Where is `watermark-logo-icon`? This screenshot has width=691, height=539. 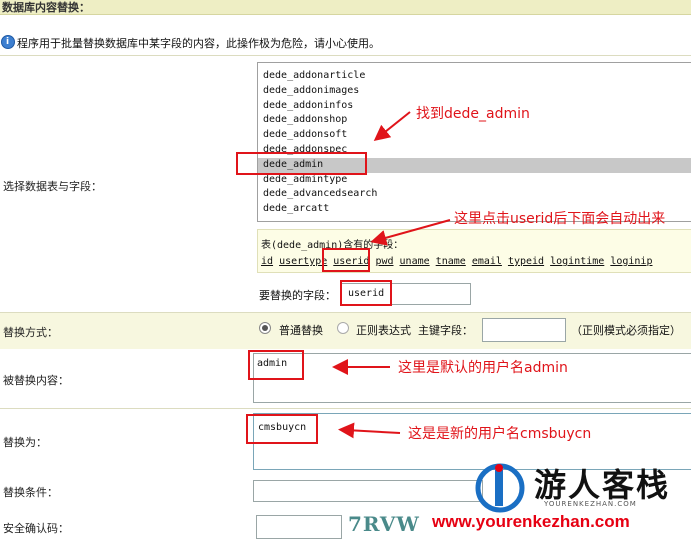
watermark-logo-icon is located at coordinates (500, 488).